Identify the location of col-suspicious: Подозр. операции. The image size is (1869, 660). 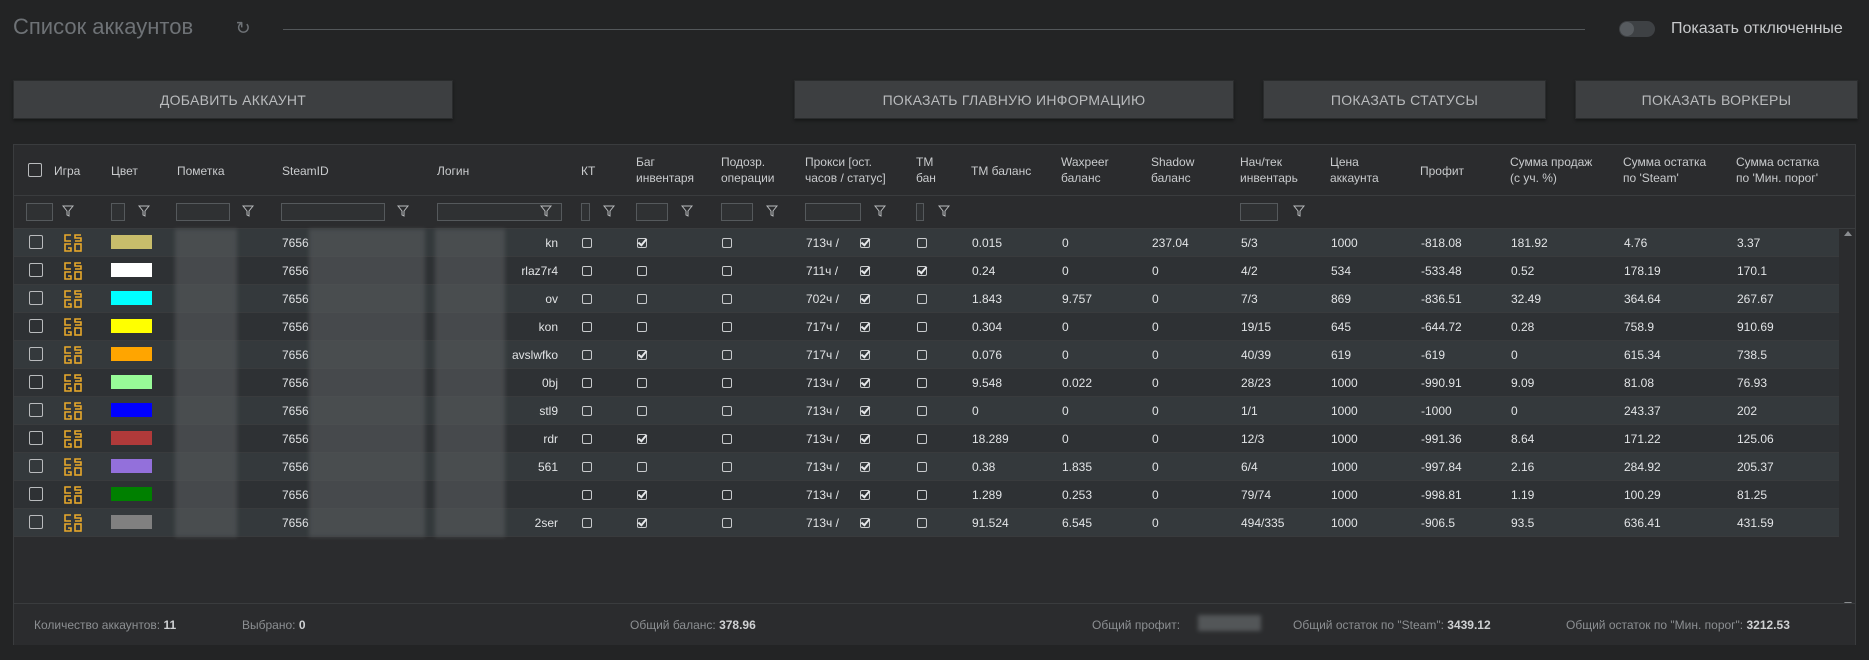
(747, 170).